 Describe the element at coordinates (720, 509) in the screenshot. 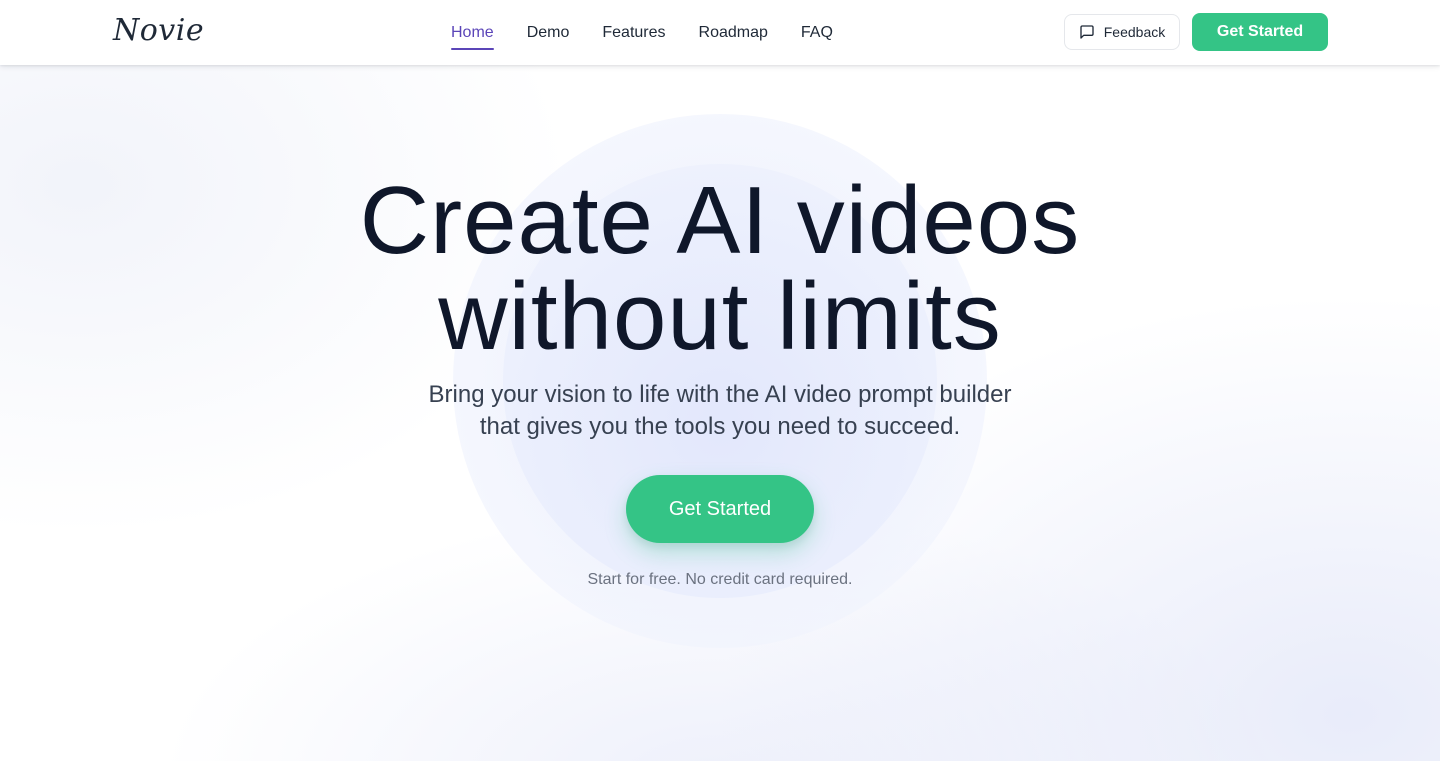

I see `hero-get-started-button: Get Started` at that location.